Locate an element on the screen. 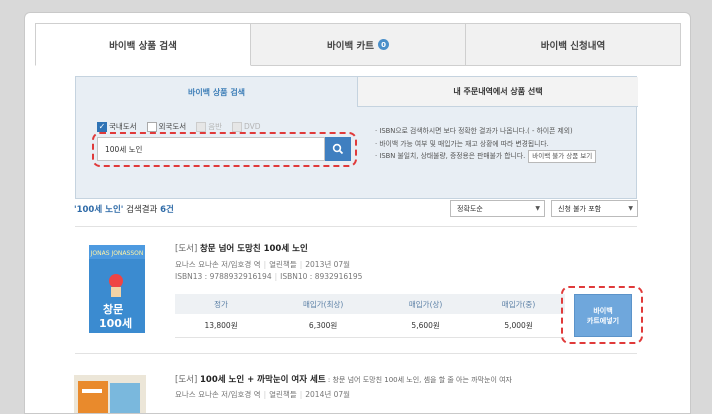  book-cover-art: JONAS JONASSON 창문 100세 is located at coordinates (117, 289).